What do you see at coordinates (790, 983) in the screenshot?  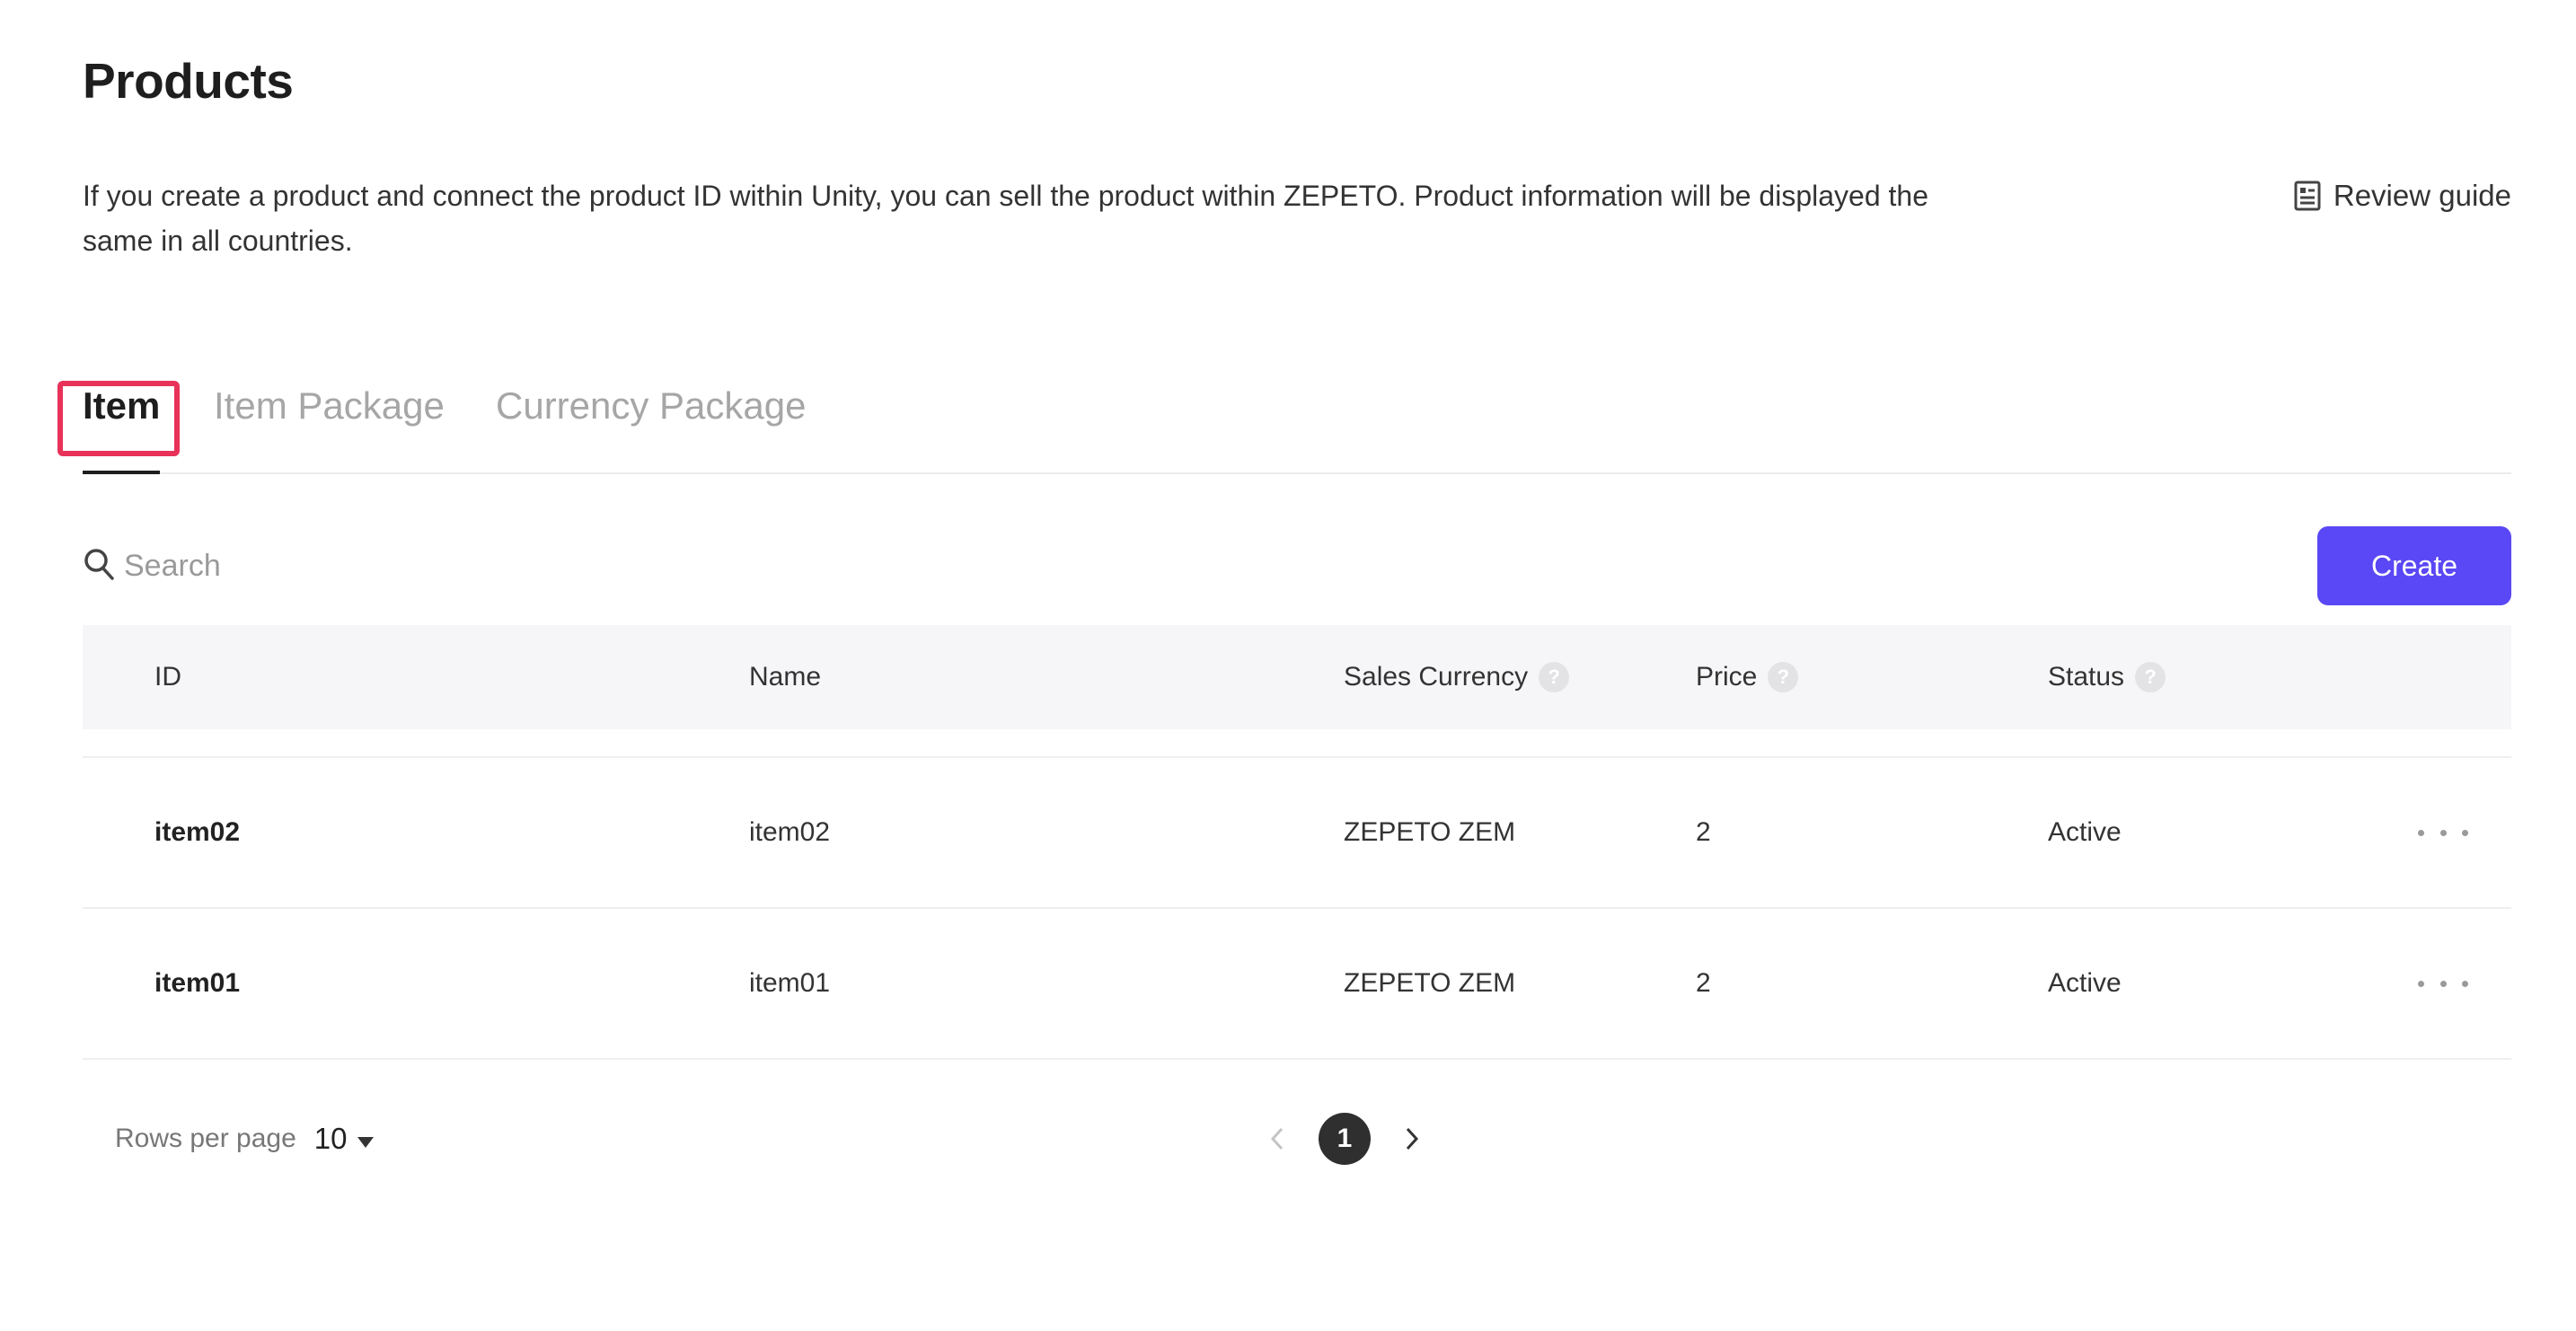 I see `cell-name: item01` at bounding box center [790, 983].